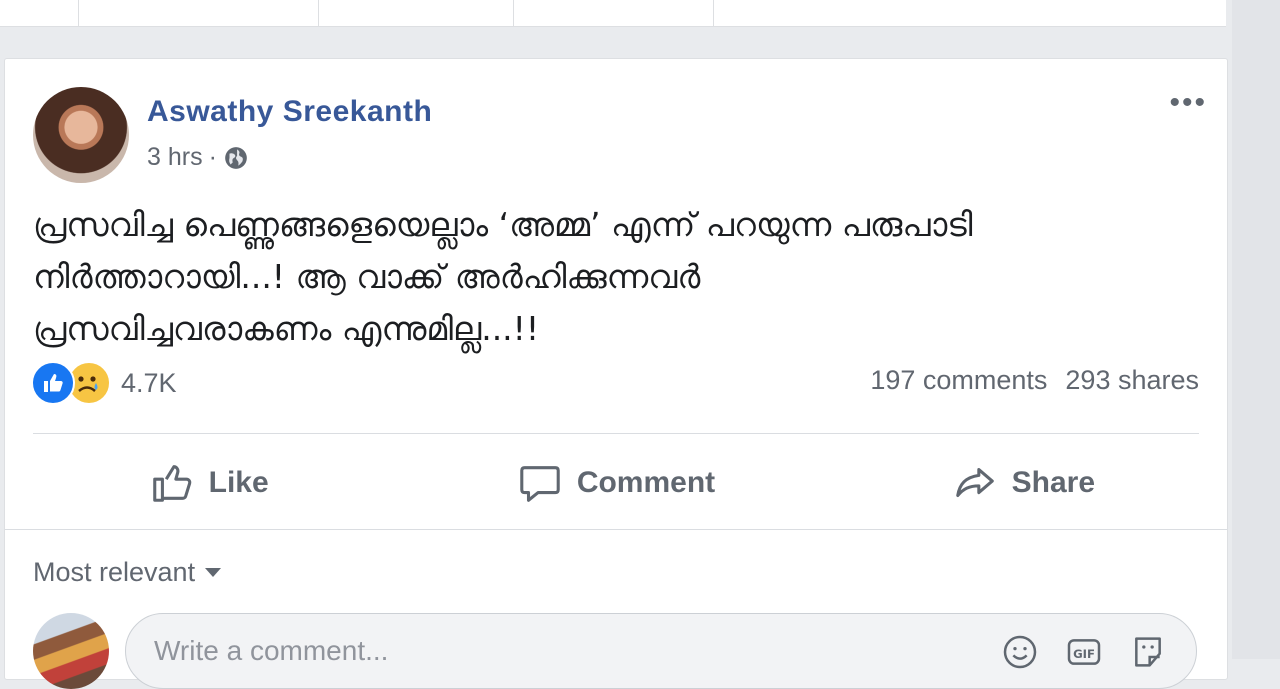 The image size is (1280, 689). I want to click on like-reaction-icon, so click(53, 383).